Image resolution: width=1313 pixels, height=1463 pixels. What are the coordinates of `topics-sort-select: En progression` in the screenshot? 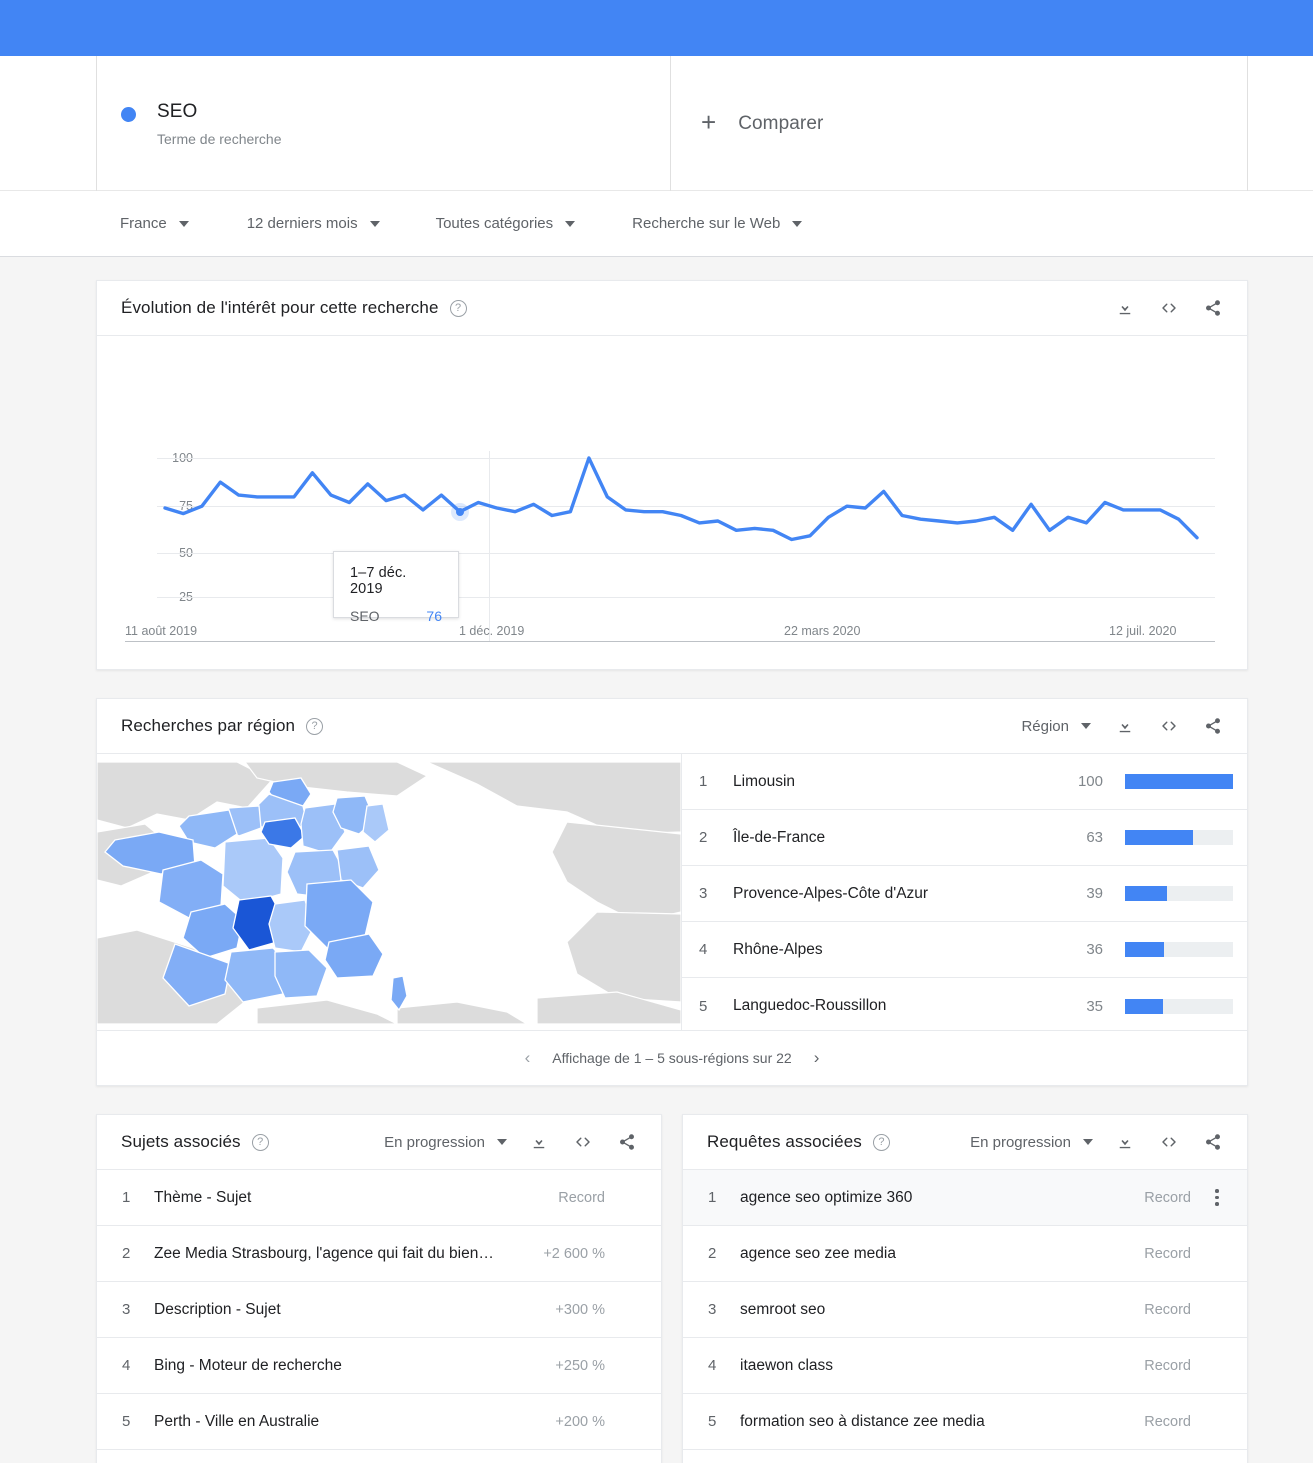 It's located at (445, 1142).